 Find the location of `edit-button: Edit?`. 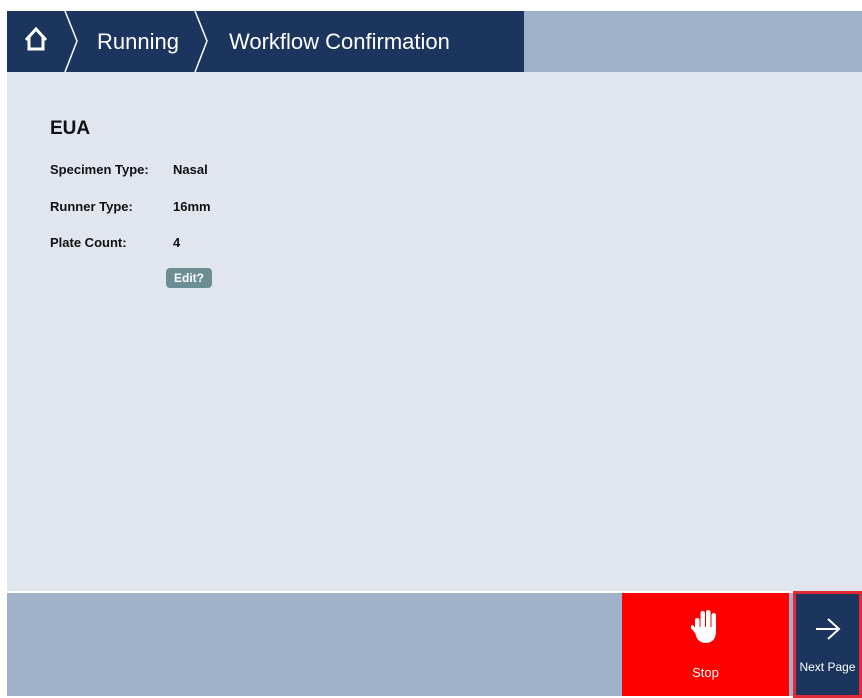

edit-button: Edit? is located at coordinates (189, 278).